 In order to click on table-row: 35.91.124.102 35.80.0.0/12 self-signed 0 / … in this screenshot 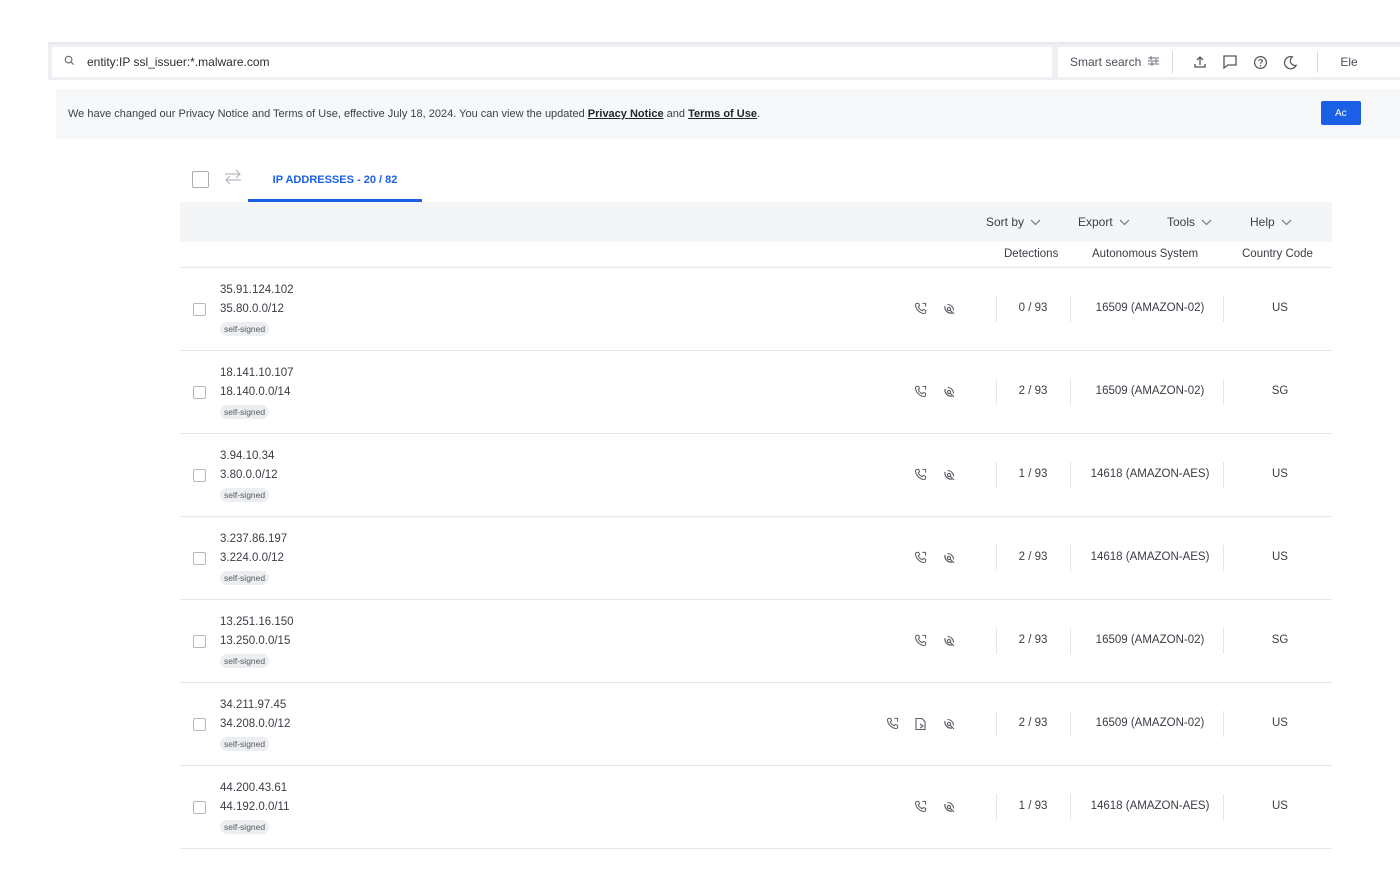, I will do `click(756, 309)`.